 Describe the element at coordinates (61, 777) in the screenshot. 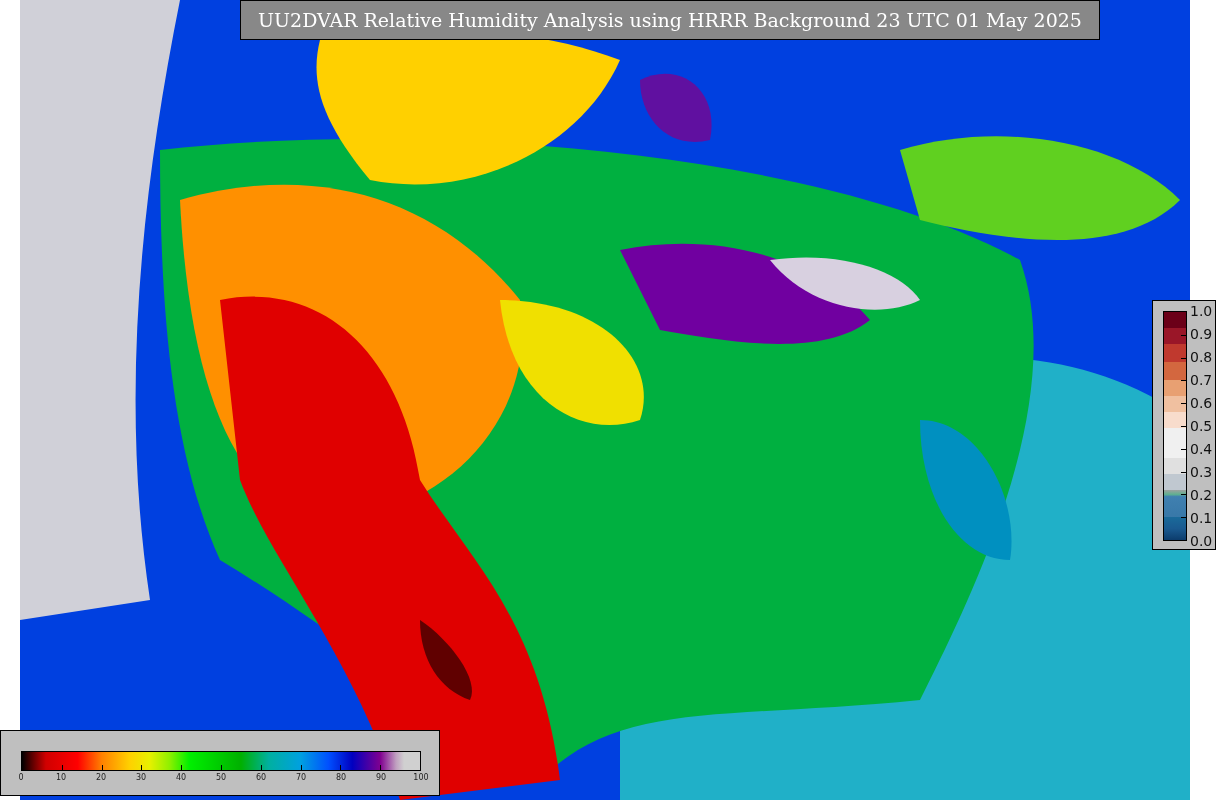

I see `scale-label: 10` at that location.